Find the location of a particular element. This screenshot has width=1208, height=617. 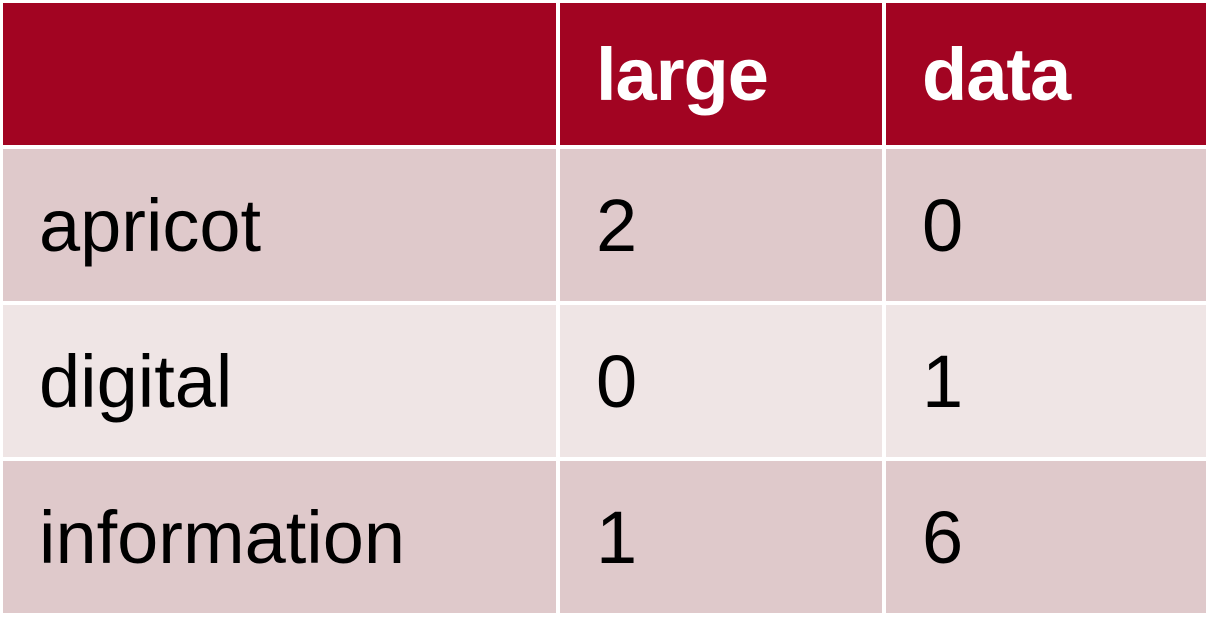

value-cell: 6 is located at coordinates (1046, 537).